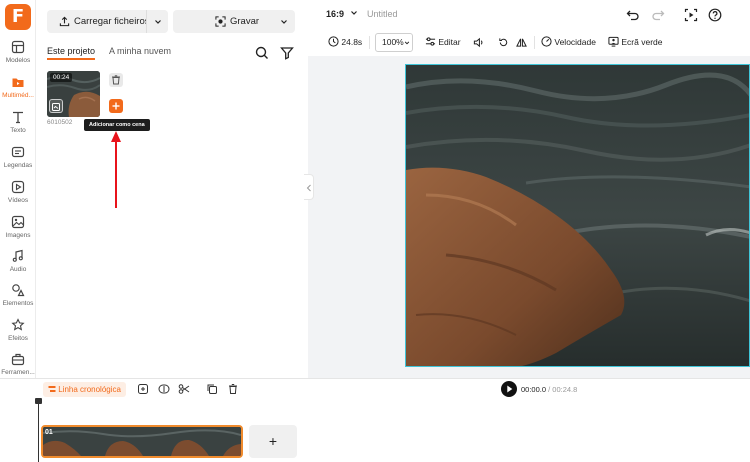 The image size is (750, 462). I want to click on media-filename: 6010502, so click(60, 122).